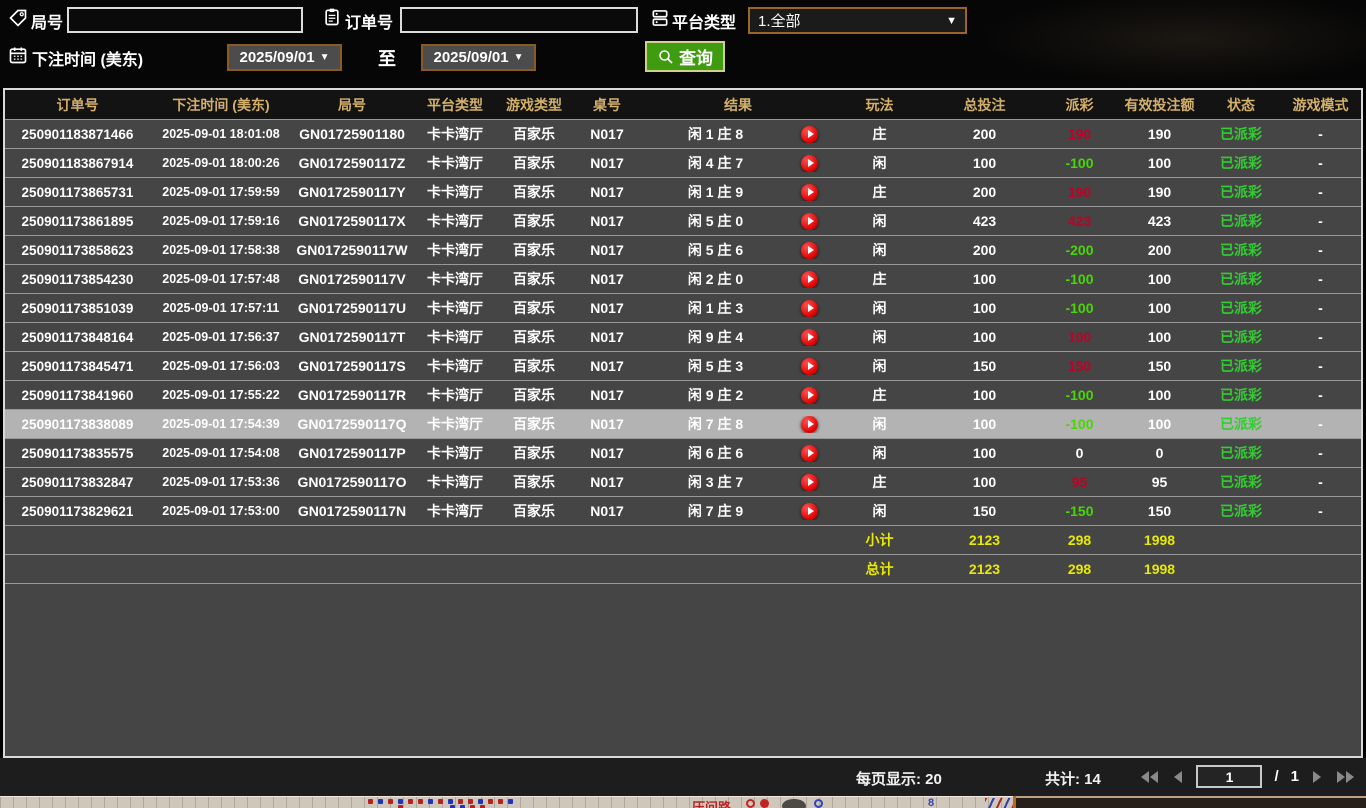  Describe the element at coordinates (715, 134) in the screenshot. I see `cell-result: 闲 1 庄 8` at that location.